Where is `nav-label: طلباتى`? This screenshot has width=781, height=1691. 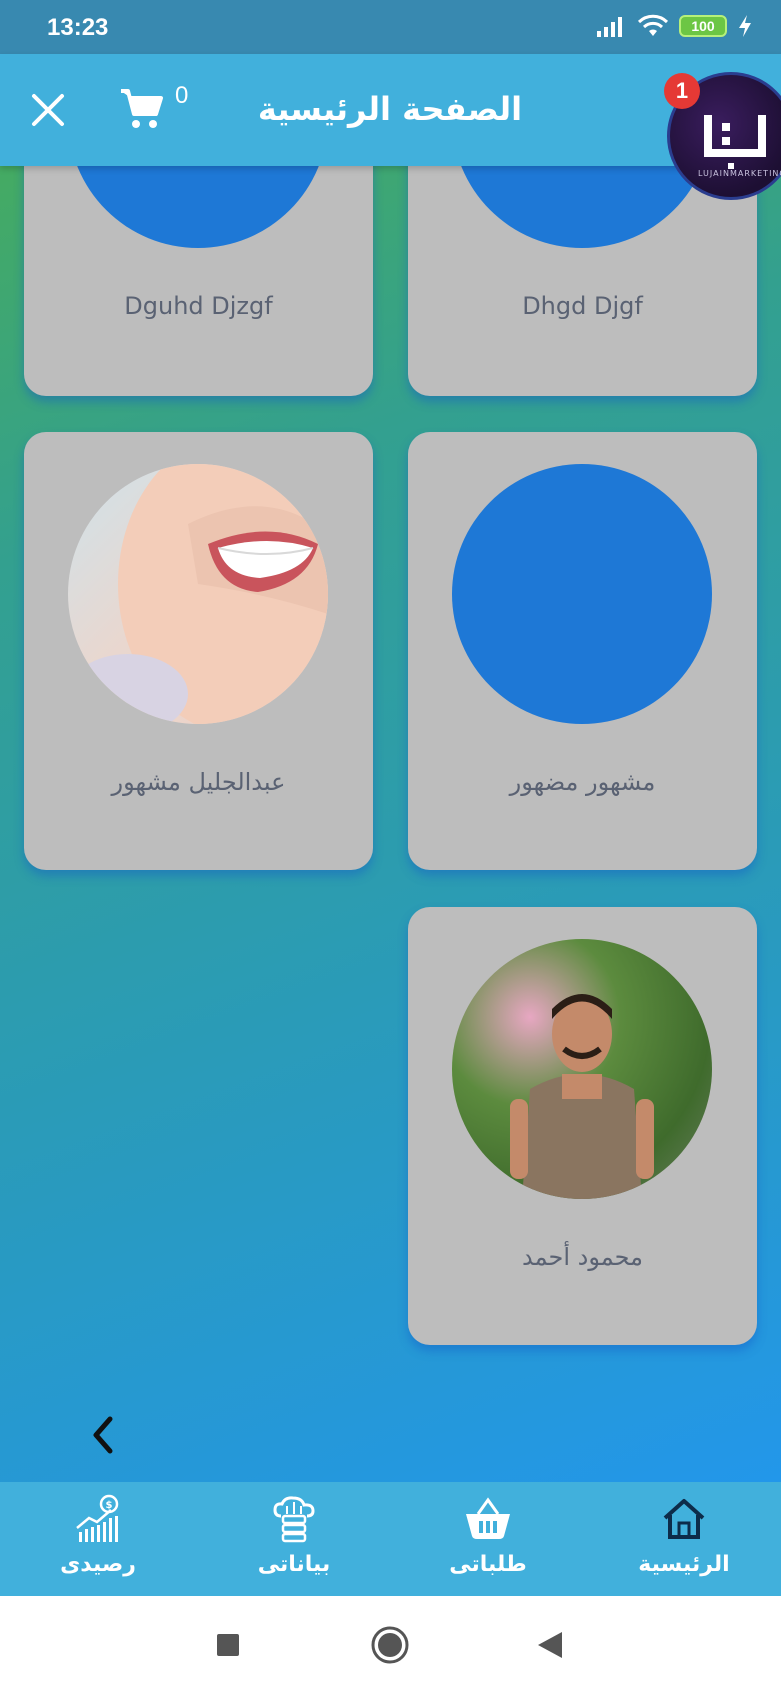 nav-label: طلباتى is located at coordinates (488, 1564).